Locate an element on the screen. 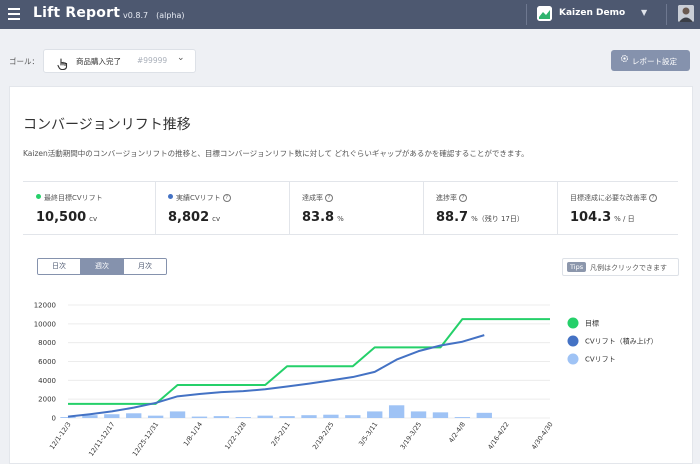 Image resolution: width=700 pixels, height=464 pixels. y-tick-label: 8000 is located at coordinates (47, 343).